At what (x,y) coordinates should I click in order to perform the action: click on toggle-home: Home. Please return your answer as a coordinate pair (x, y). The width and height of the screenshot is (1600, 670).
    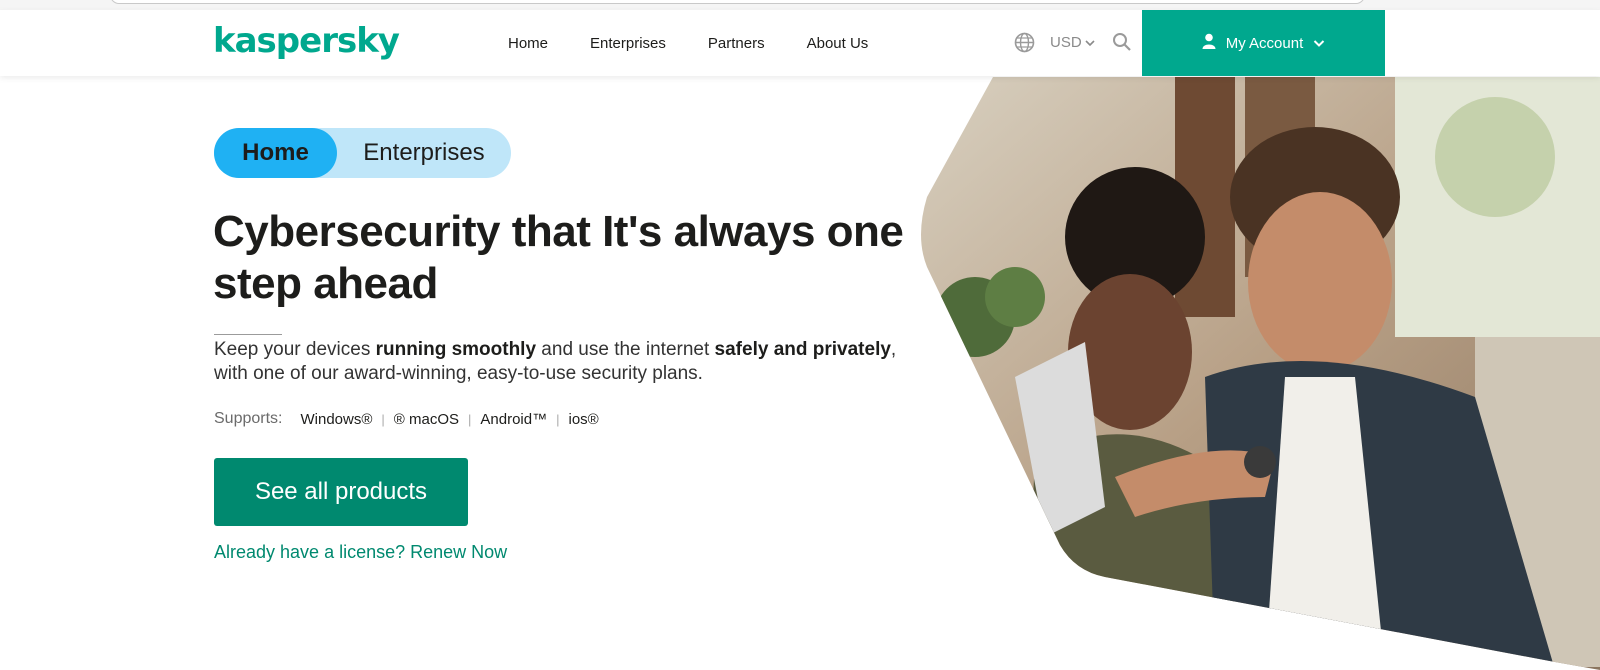
    Looking at the image, I should click on (275, 153).